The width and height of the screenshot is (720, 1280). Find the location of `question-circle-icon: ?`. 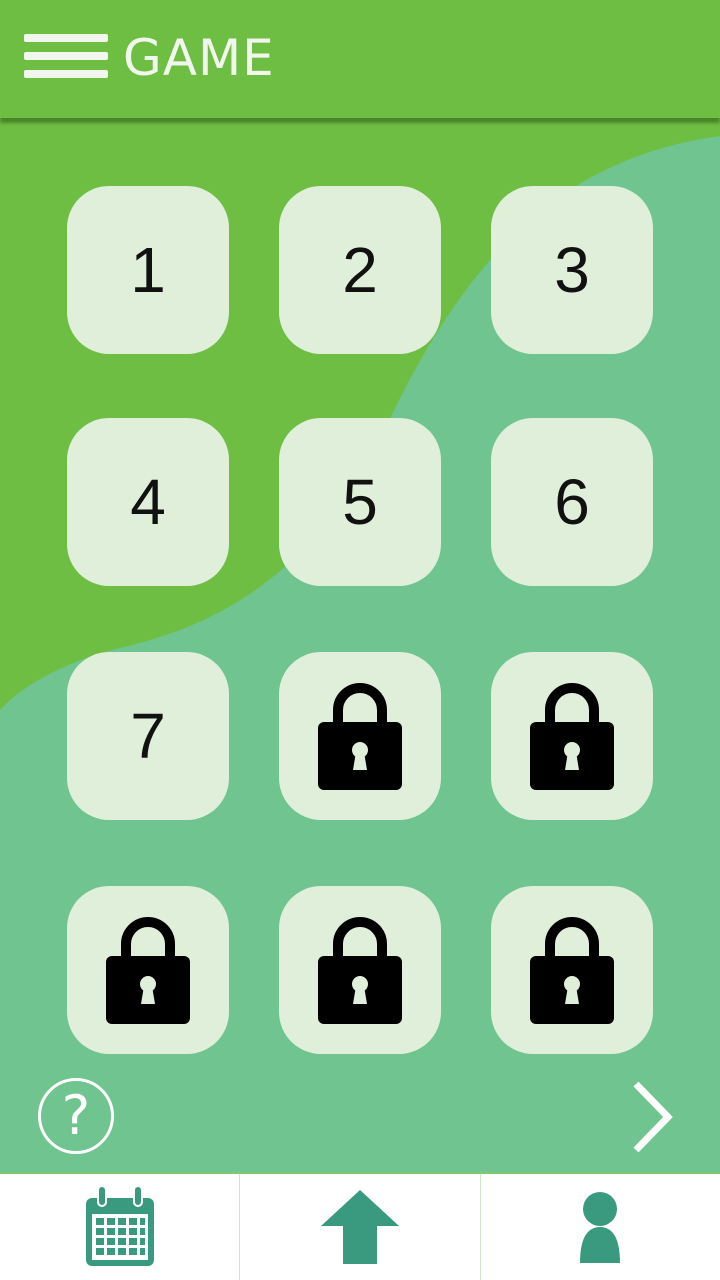

question-circle-icon: ? is located at coordinates (76, 1115).